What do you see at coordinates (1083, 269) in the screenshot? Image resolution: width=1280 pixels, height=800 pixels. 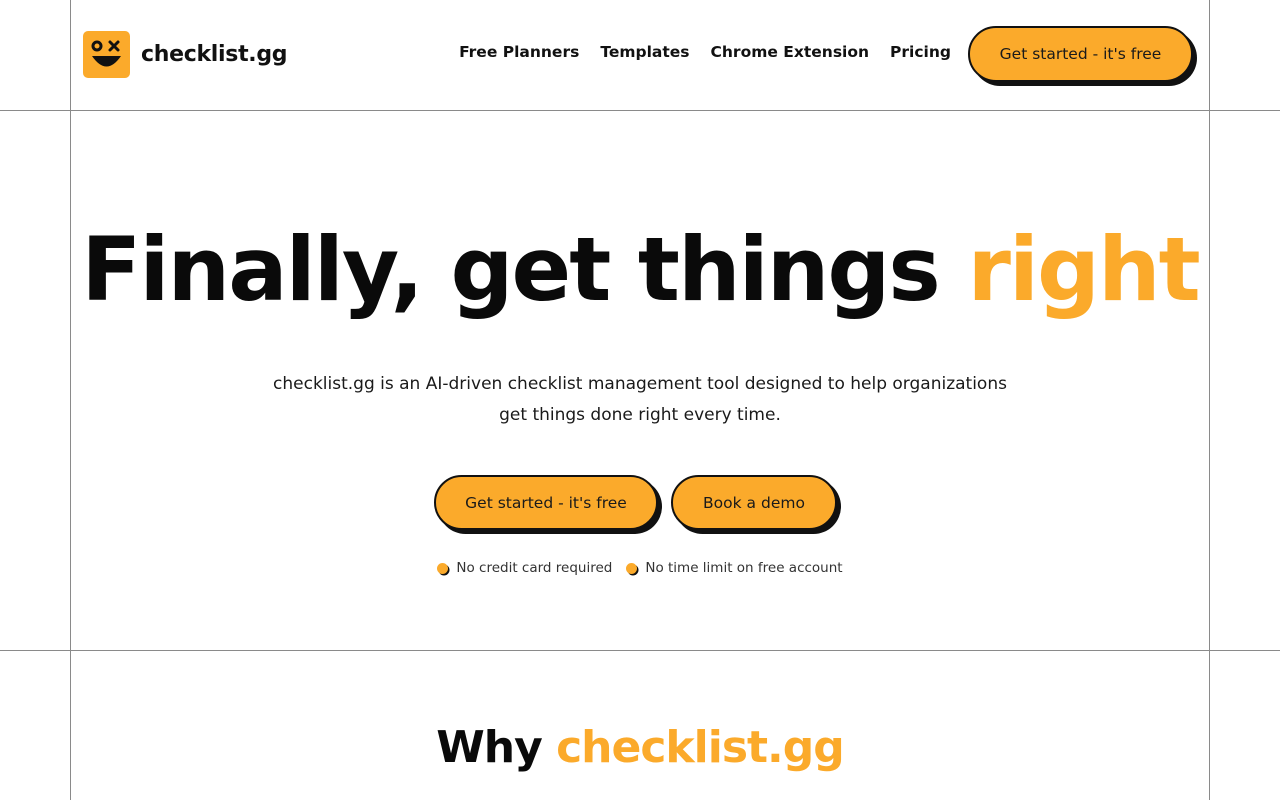 I see `hero-title-accent: right` at bounding box center [1083, 269].